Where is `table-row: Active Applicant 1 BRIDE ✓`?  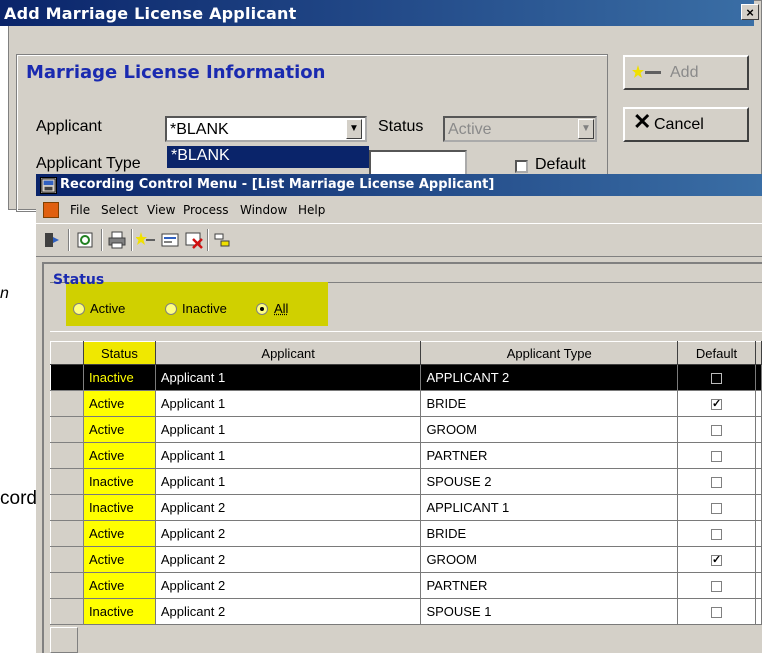
table-row: Active Applicant 1 BRIDE ✓ is located at coordinates (406, 403).